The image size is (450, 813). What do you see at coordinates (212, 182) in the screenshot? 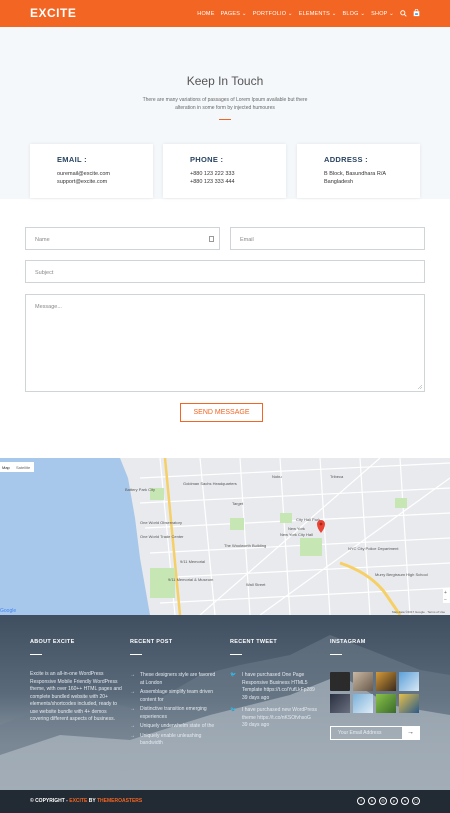
I see `phone-line: +880 123 333 444` at bounding box center [212, 182].